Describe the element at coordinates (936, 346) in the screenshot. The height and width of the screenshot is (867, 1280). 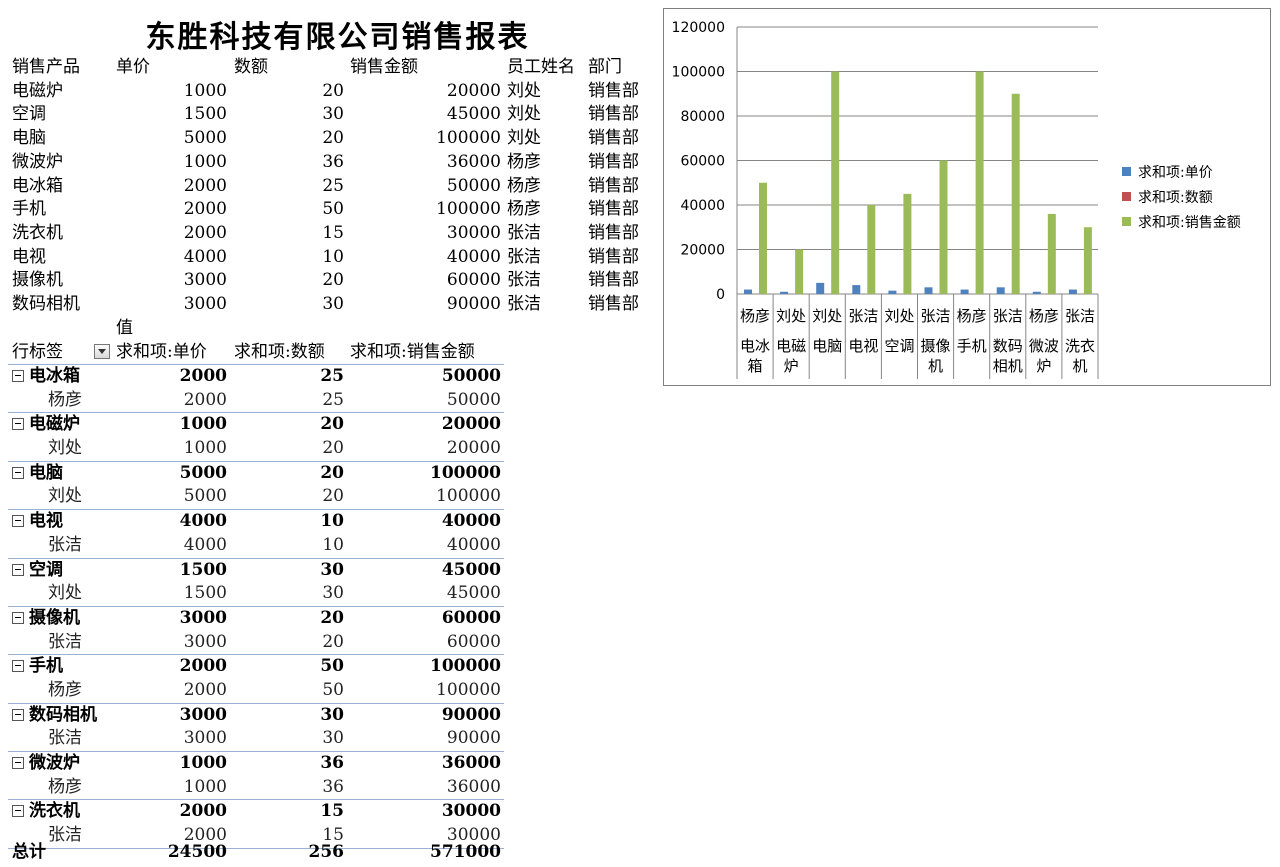
I see `category-product-label: 摄像` at that location.